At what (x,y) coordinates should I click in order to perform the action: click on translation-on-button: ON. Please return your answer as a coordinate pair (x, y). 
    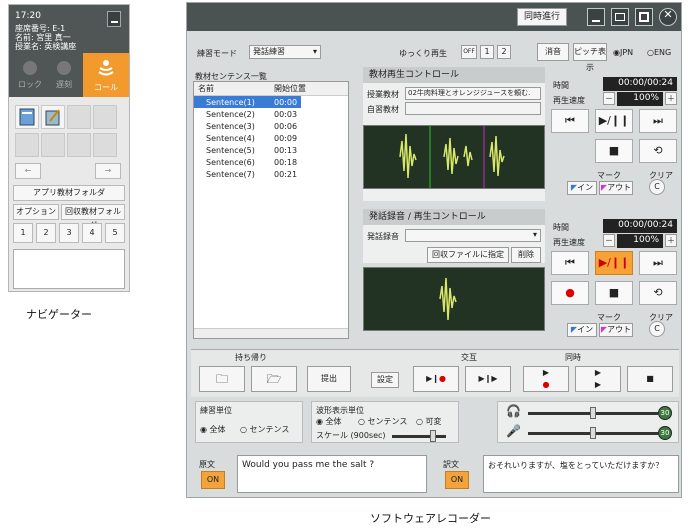
    Looking at the image, I should click on (457, 480).